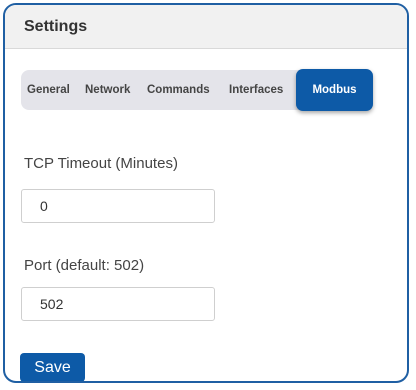 The height and width of the screenshot is (390, 416). What do you see at coordinates (256, 90) in the screenshot?
I see `tab-interfaces: Interfaces` at bounding box center [256, 90].